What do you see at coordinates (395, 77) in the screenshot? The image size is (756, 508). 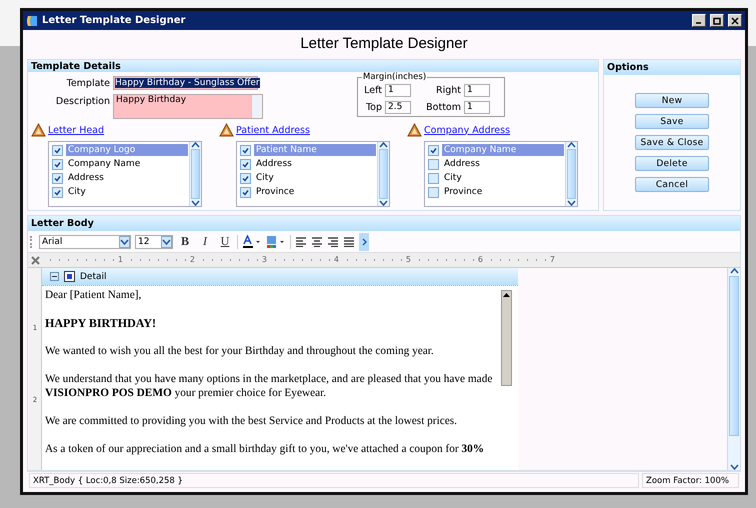 I see `group-title: Margin(inches)` at bounding box center [395, 77].